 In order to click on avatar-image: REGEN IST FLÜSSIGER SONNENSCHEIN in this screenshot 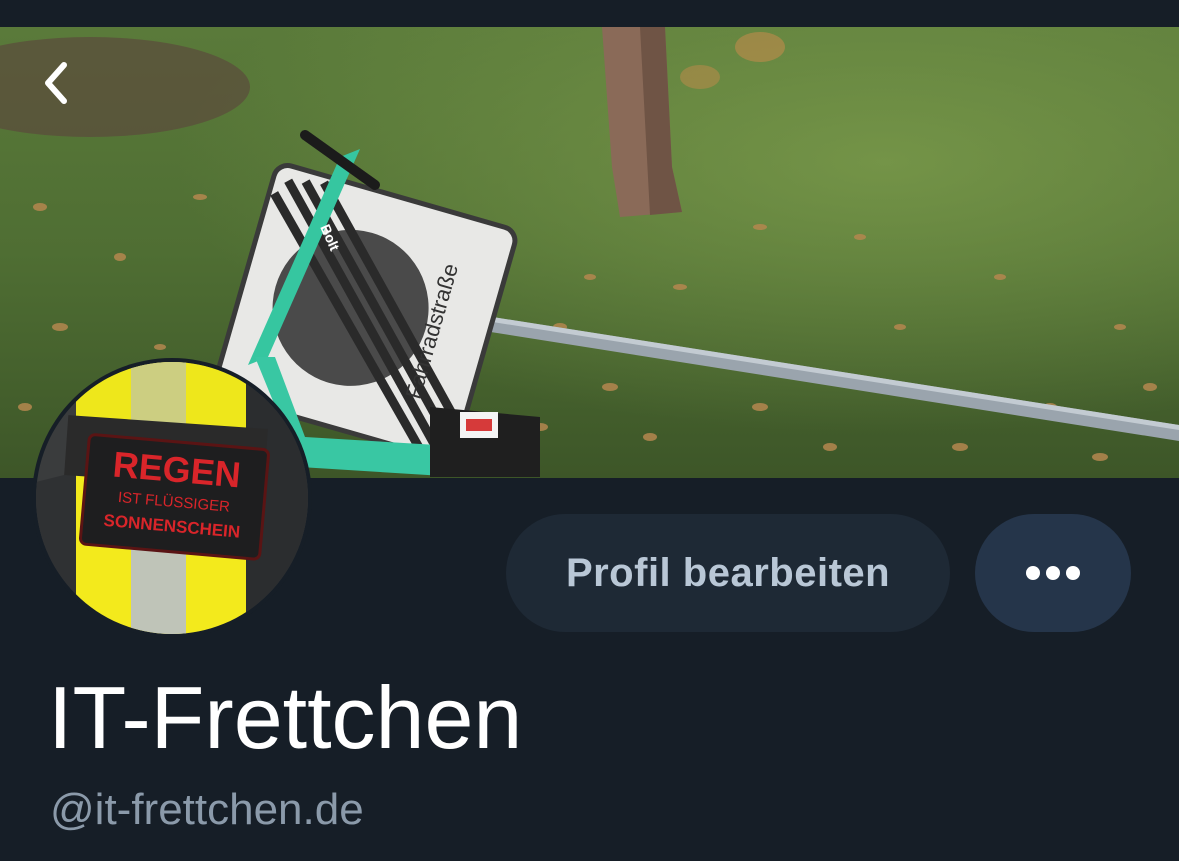, I will do `click(172, 498)`.